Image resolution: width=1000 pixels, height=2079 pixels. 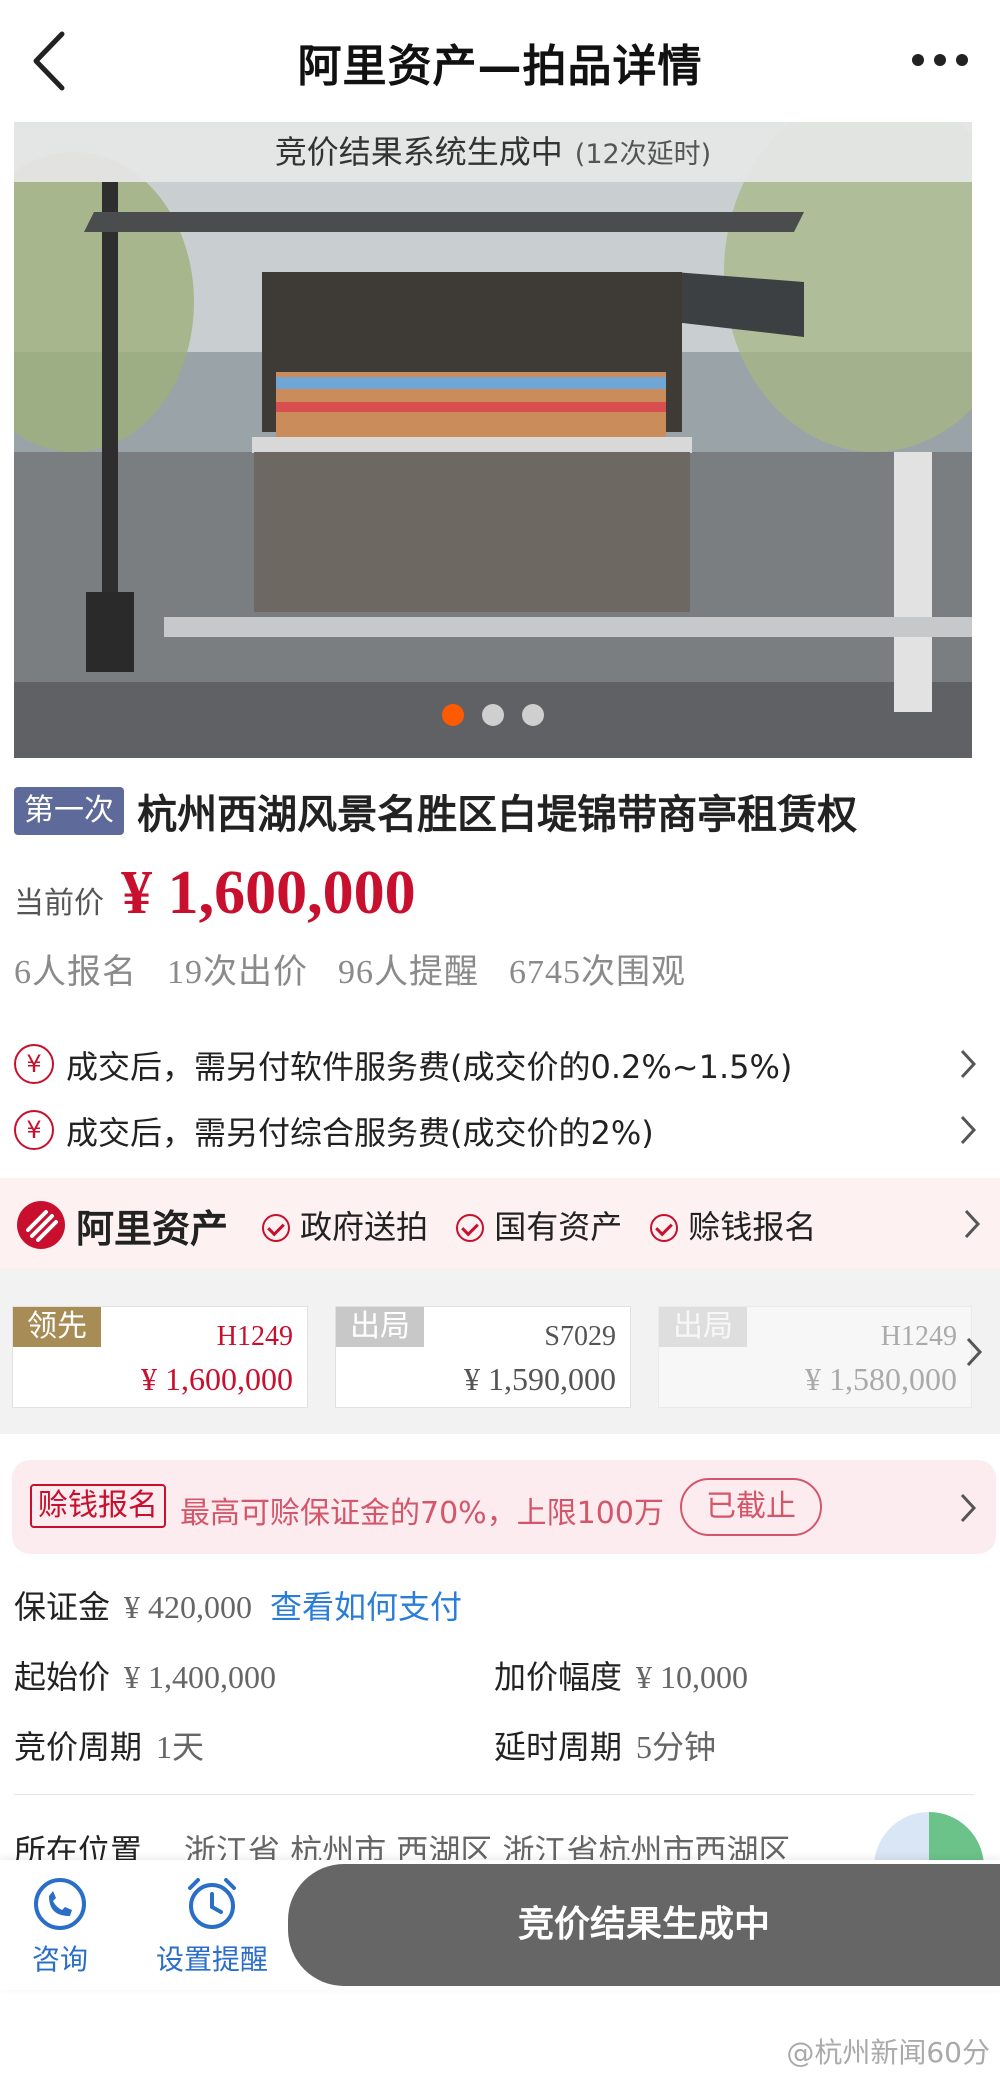 I want to click on top-nav: 阿里资产—拍品详情, so click(x=500, y=61).